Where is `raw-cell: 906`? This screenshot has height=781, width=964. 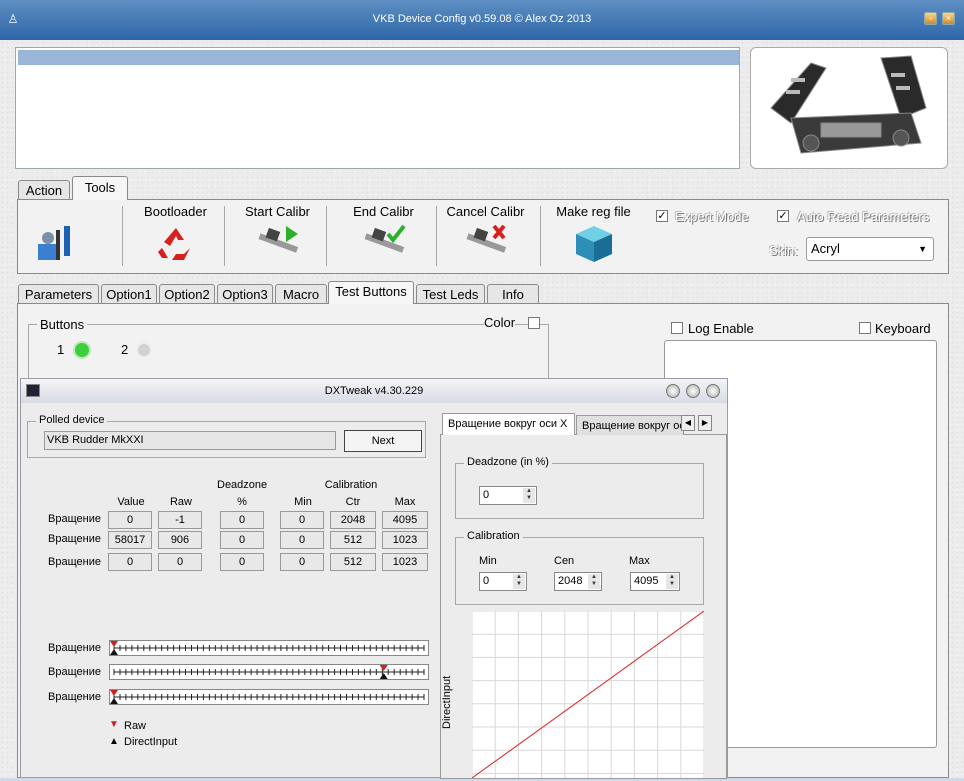 raw-cell: 906 is located at coordinates (180, 540).